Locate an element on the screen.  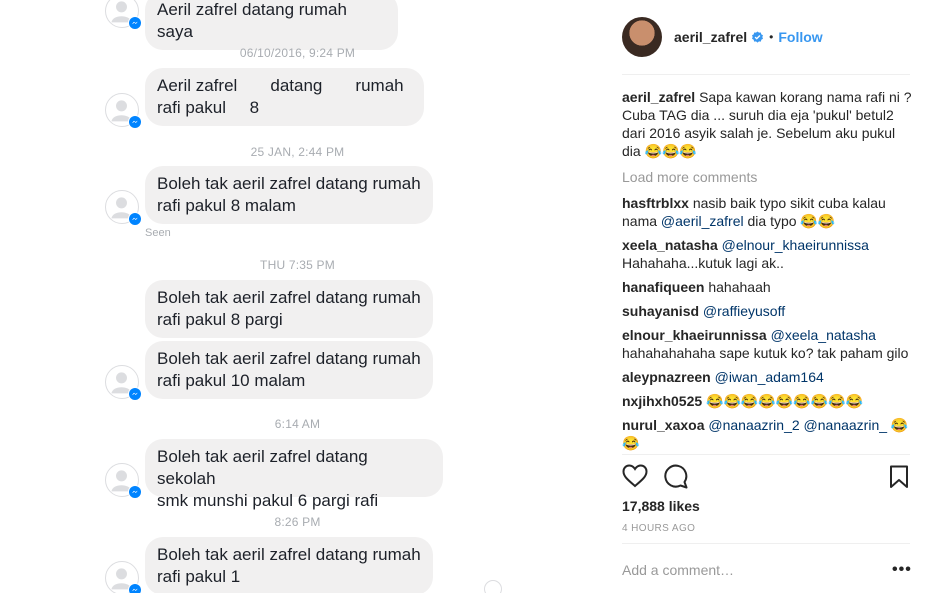
message-timestamp: 06/10/2016, 9:24 PM is located at coordinates (297, 53).